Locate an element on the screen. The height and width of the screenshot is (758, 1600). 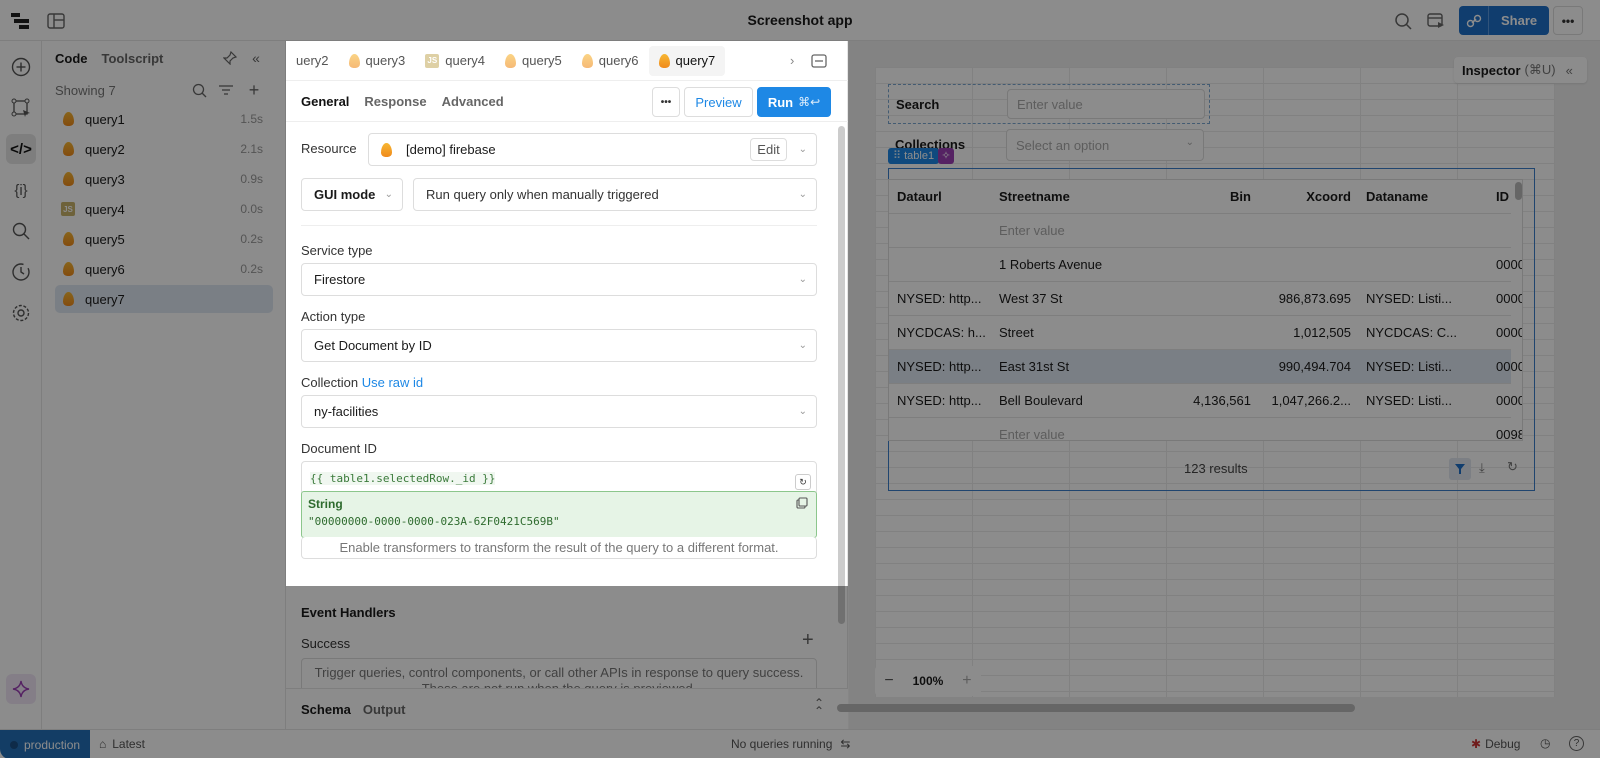
inspector-toggle: Inspector (⌘U) « is located at coordinates (1520, 70).